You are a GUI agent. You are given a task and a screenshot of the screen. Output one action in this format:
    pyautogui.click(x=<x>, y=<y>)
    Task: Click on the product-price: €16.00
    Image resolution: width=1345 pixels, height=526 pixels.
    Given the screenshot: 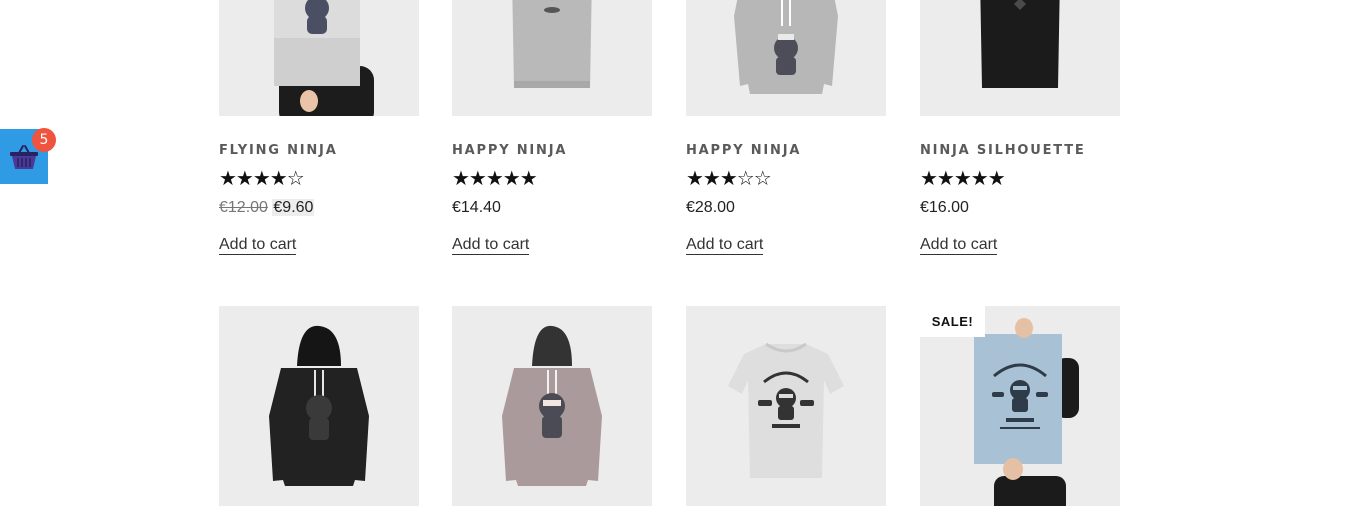 What is the action you would take?
    pyautogui.click(x=944, y=207)
    